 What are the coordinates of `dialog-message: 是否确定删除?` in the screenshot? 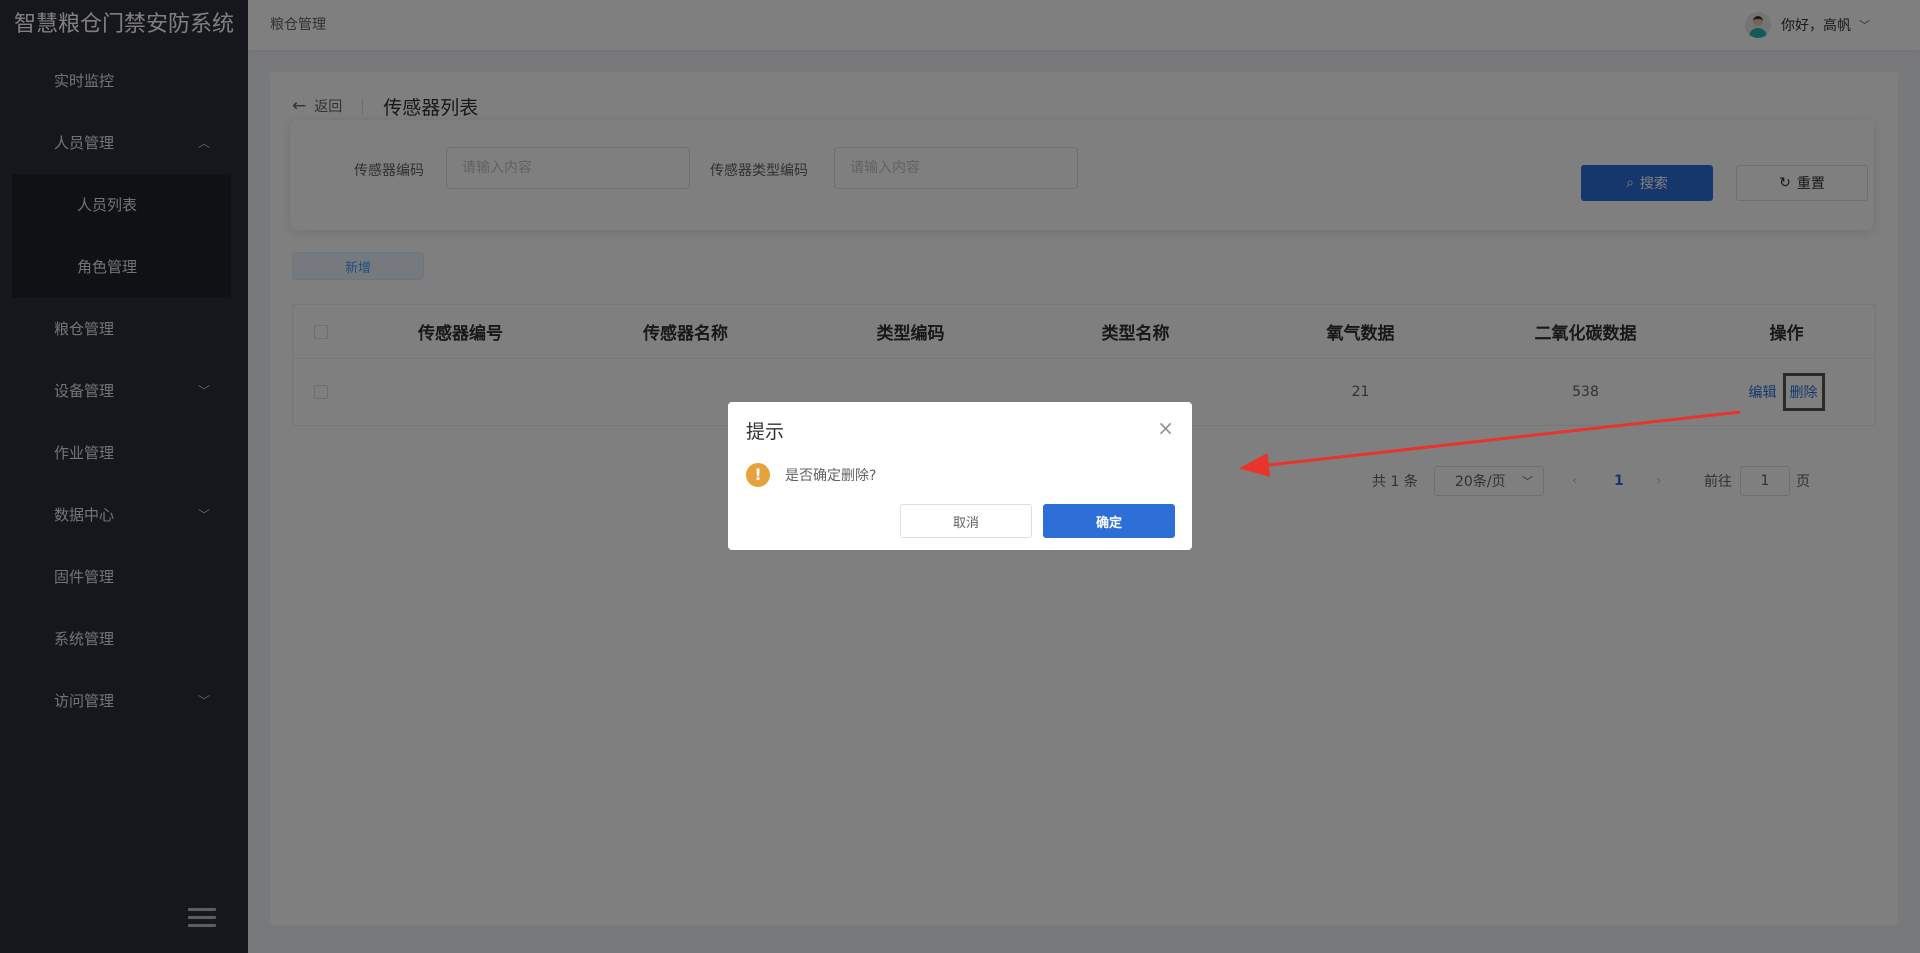 It's located at (831, 476).